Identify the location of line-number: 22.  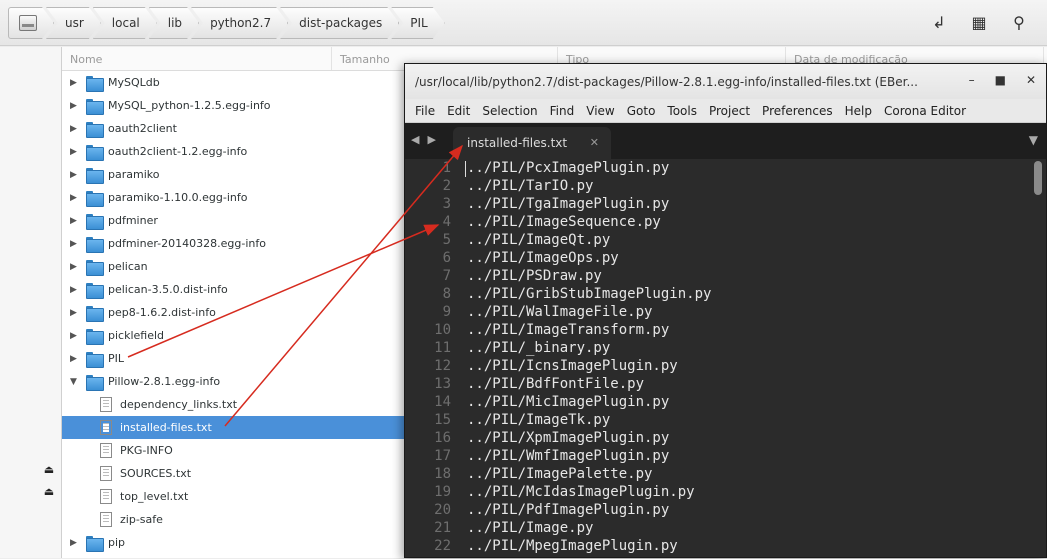
(442, 546).